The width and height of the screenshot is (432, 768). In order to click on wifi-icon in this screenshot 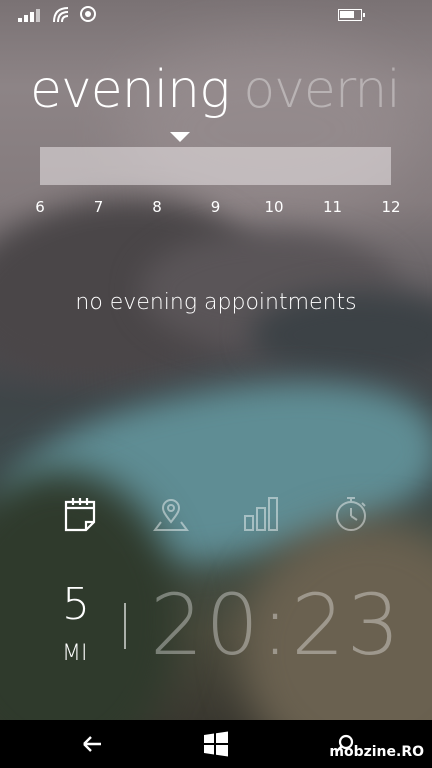, I will do `click(62, 15)`.